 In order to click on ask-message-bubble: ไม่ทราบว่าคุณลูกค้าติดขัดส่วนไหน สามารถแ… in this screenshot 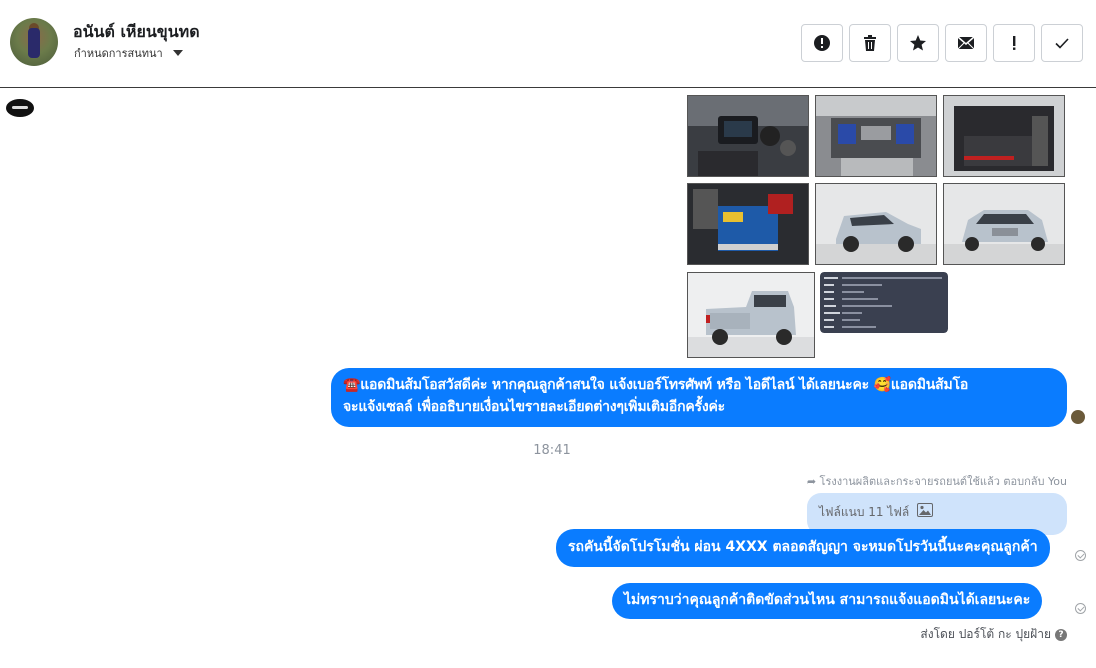, I will do `click(827, 601)`.